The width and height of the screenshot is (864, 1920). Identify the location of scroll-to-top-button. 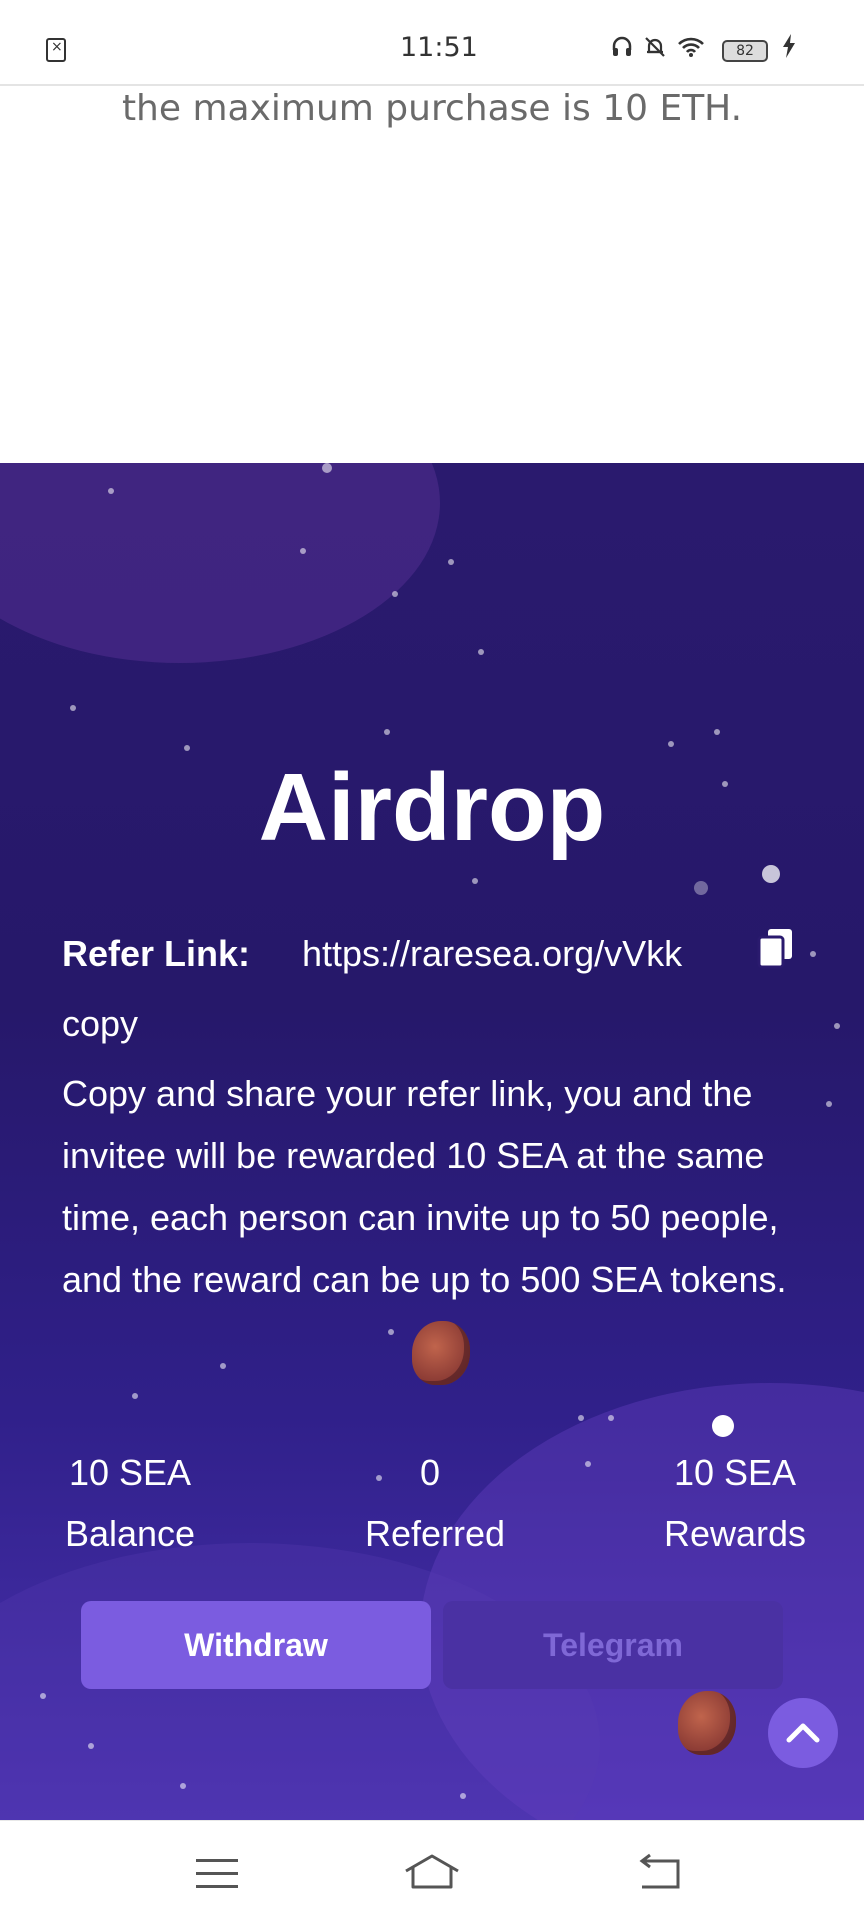
(803, 1733).